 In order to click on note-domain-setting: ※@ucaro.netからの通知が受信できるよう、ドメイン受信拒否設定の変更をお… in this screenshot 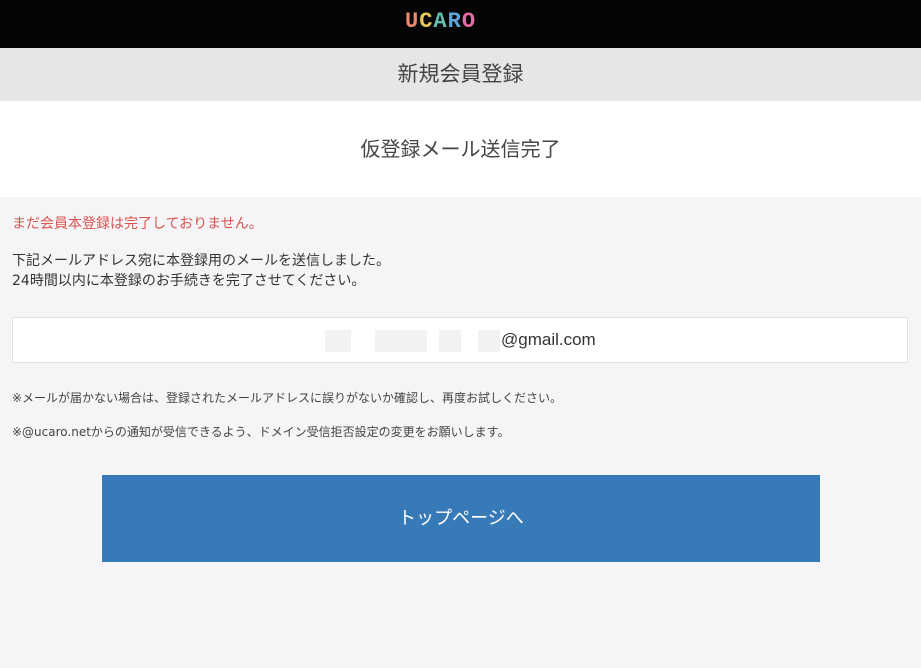, I will do `click(261, 432)`.